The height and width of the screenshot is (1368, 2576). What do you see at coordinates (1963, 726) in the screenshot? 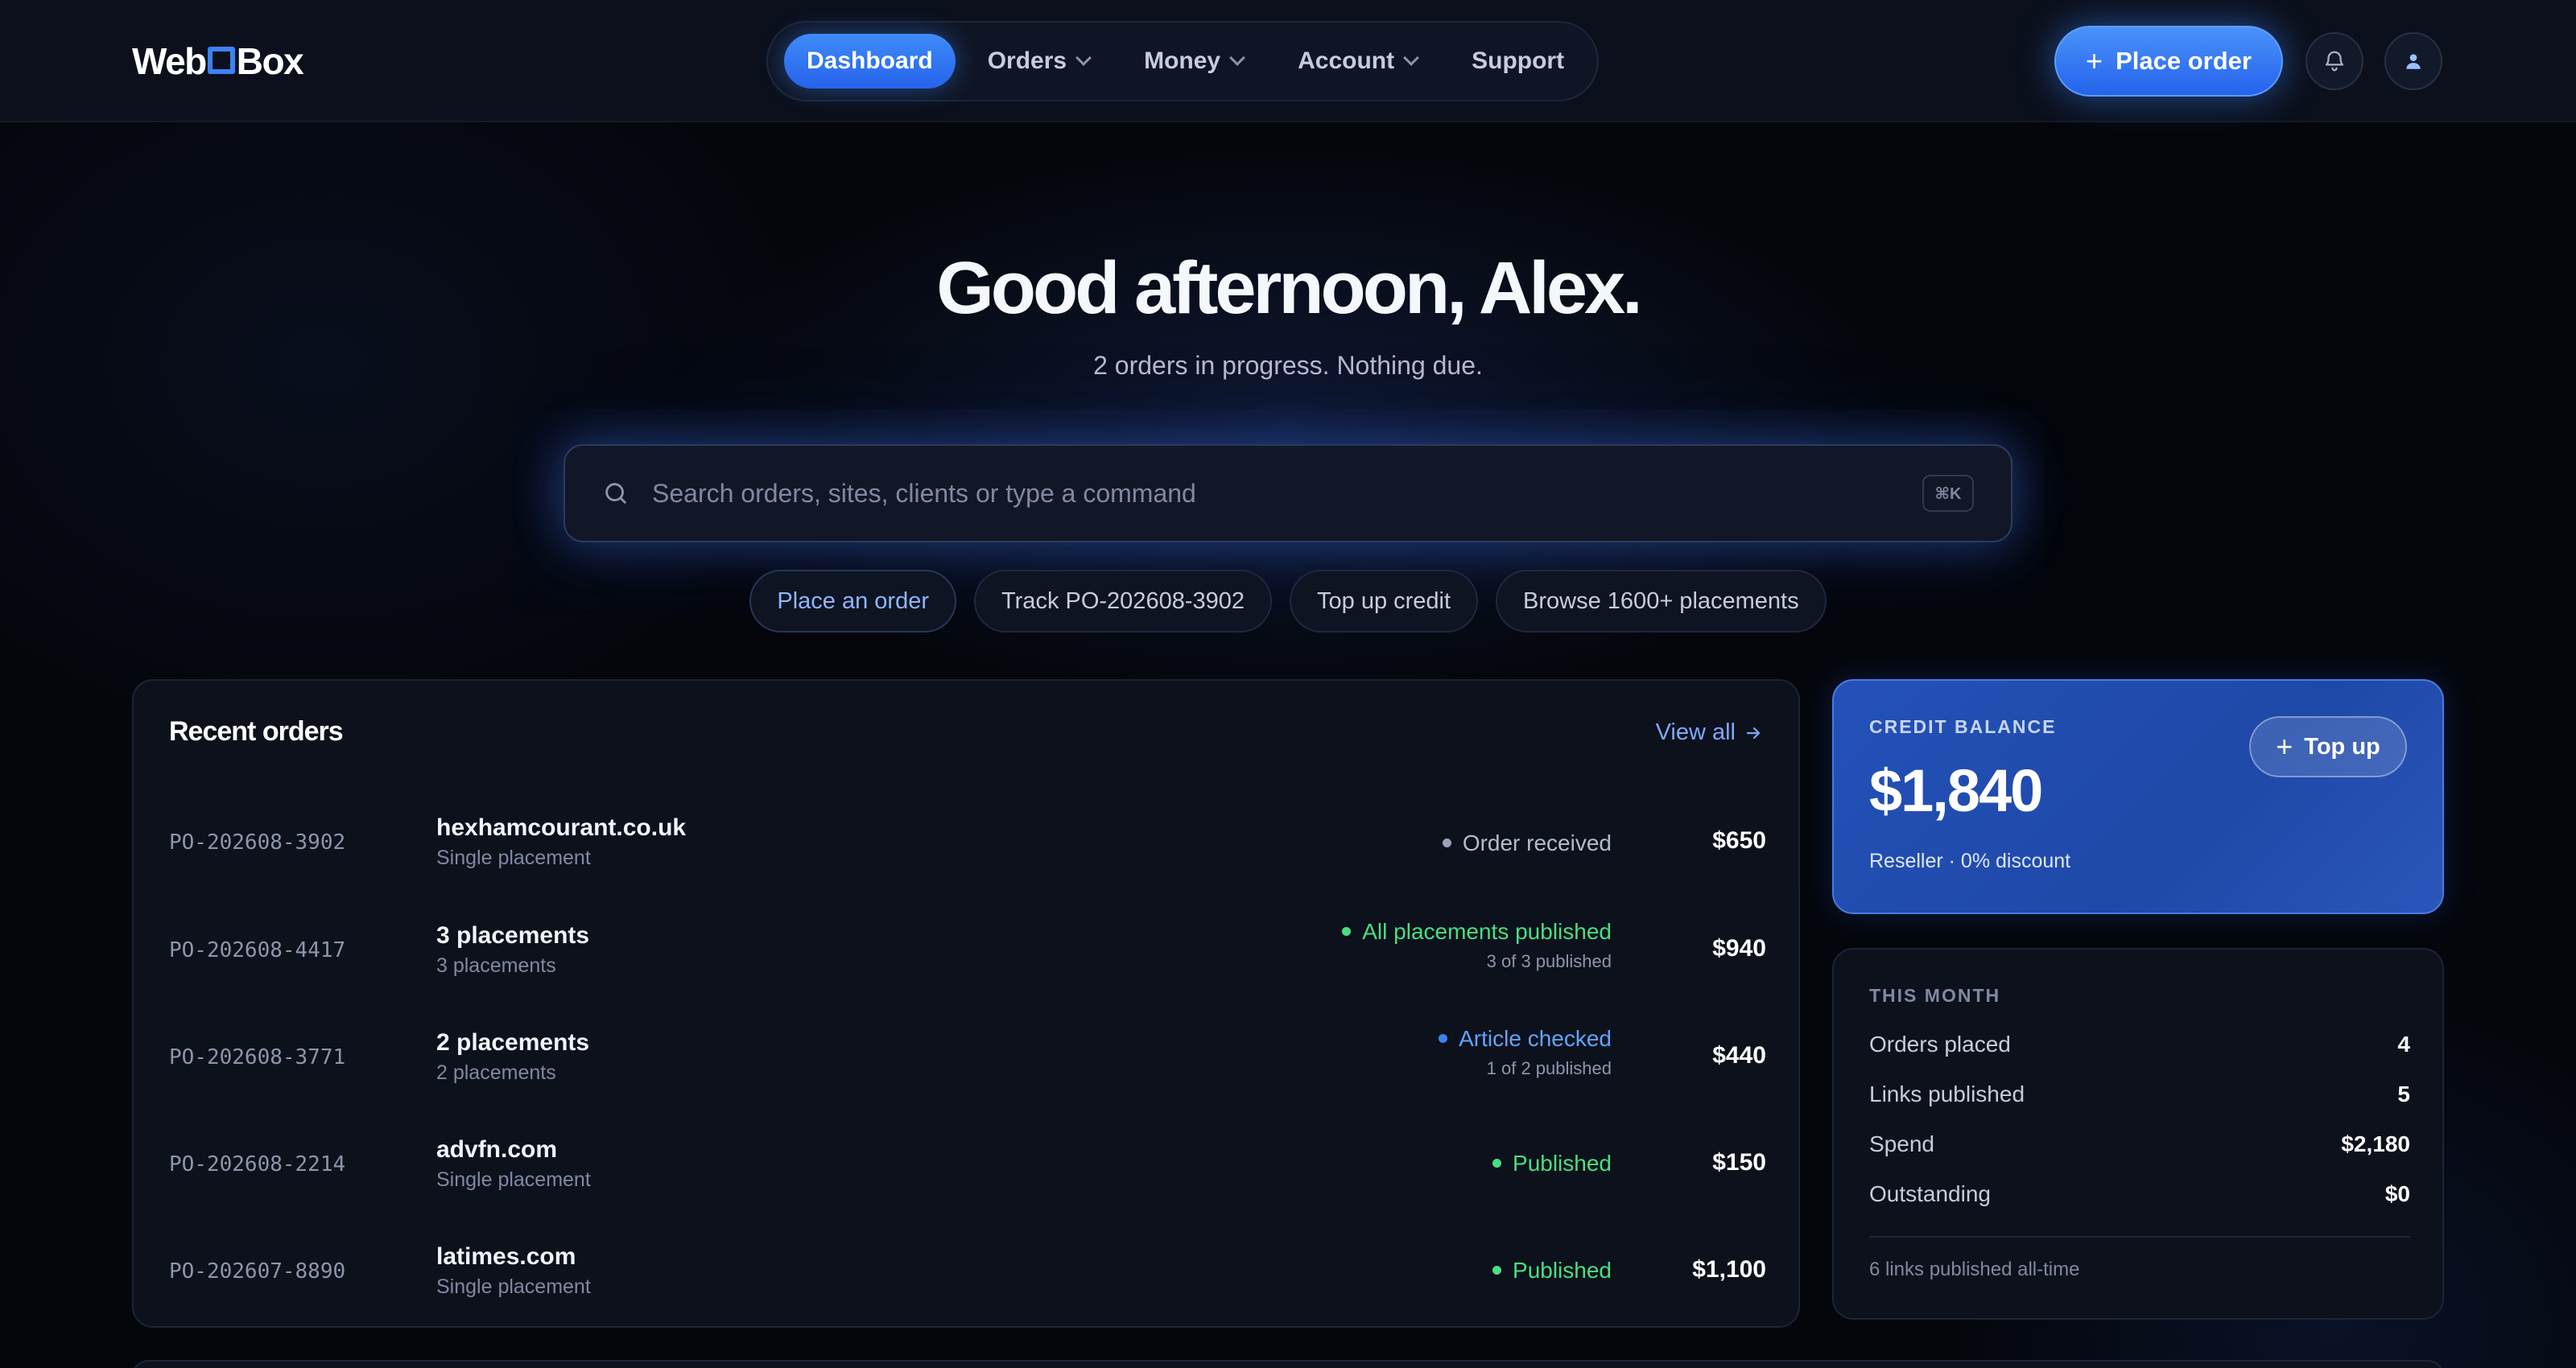
I see `credit-balance-label: CREDIT BALANCE` at bounding box center [1963, 726].